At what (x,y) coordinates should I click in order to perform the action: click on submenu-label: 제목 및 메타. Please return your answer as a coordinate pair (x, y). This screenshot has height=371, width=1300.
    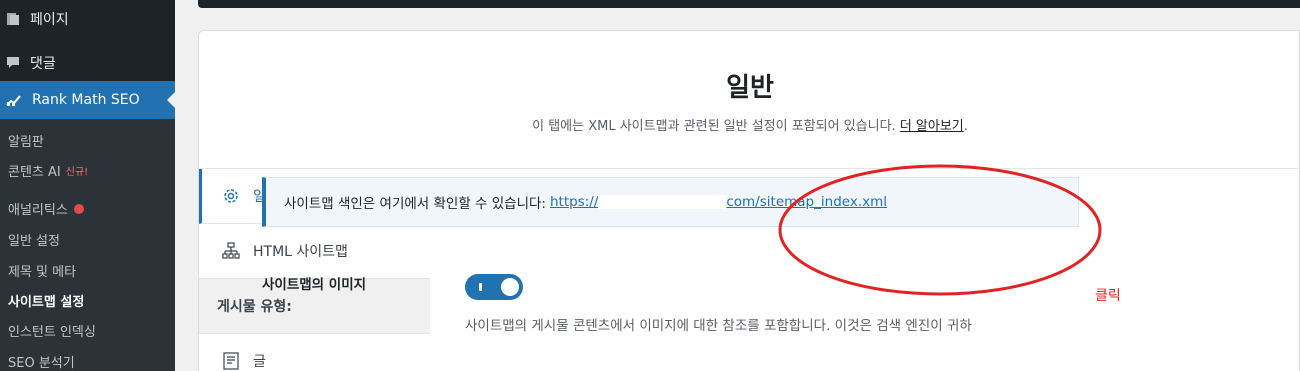
    Looking at the image, I should click on (42, 272).